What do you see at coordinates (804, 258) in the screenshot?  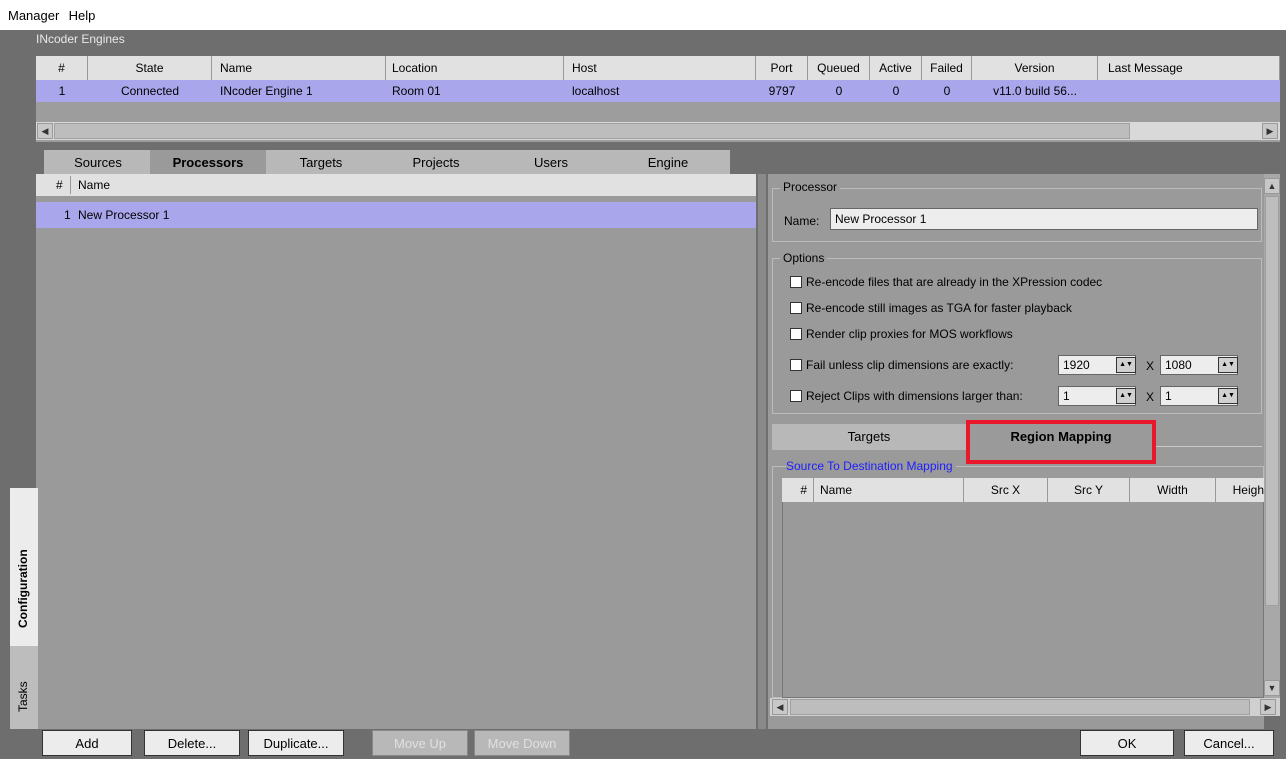 I see `options-group-label: Options` at bounding box center [804, 258].